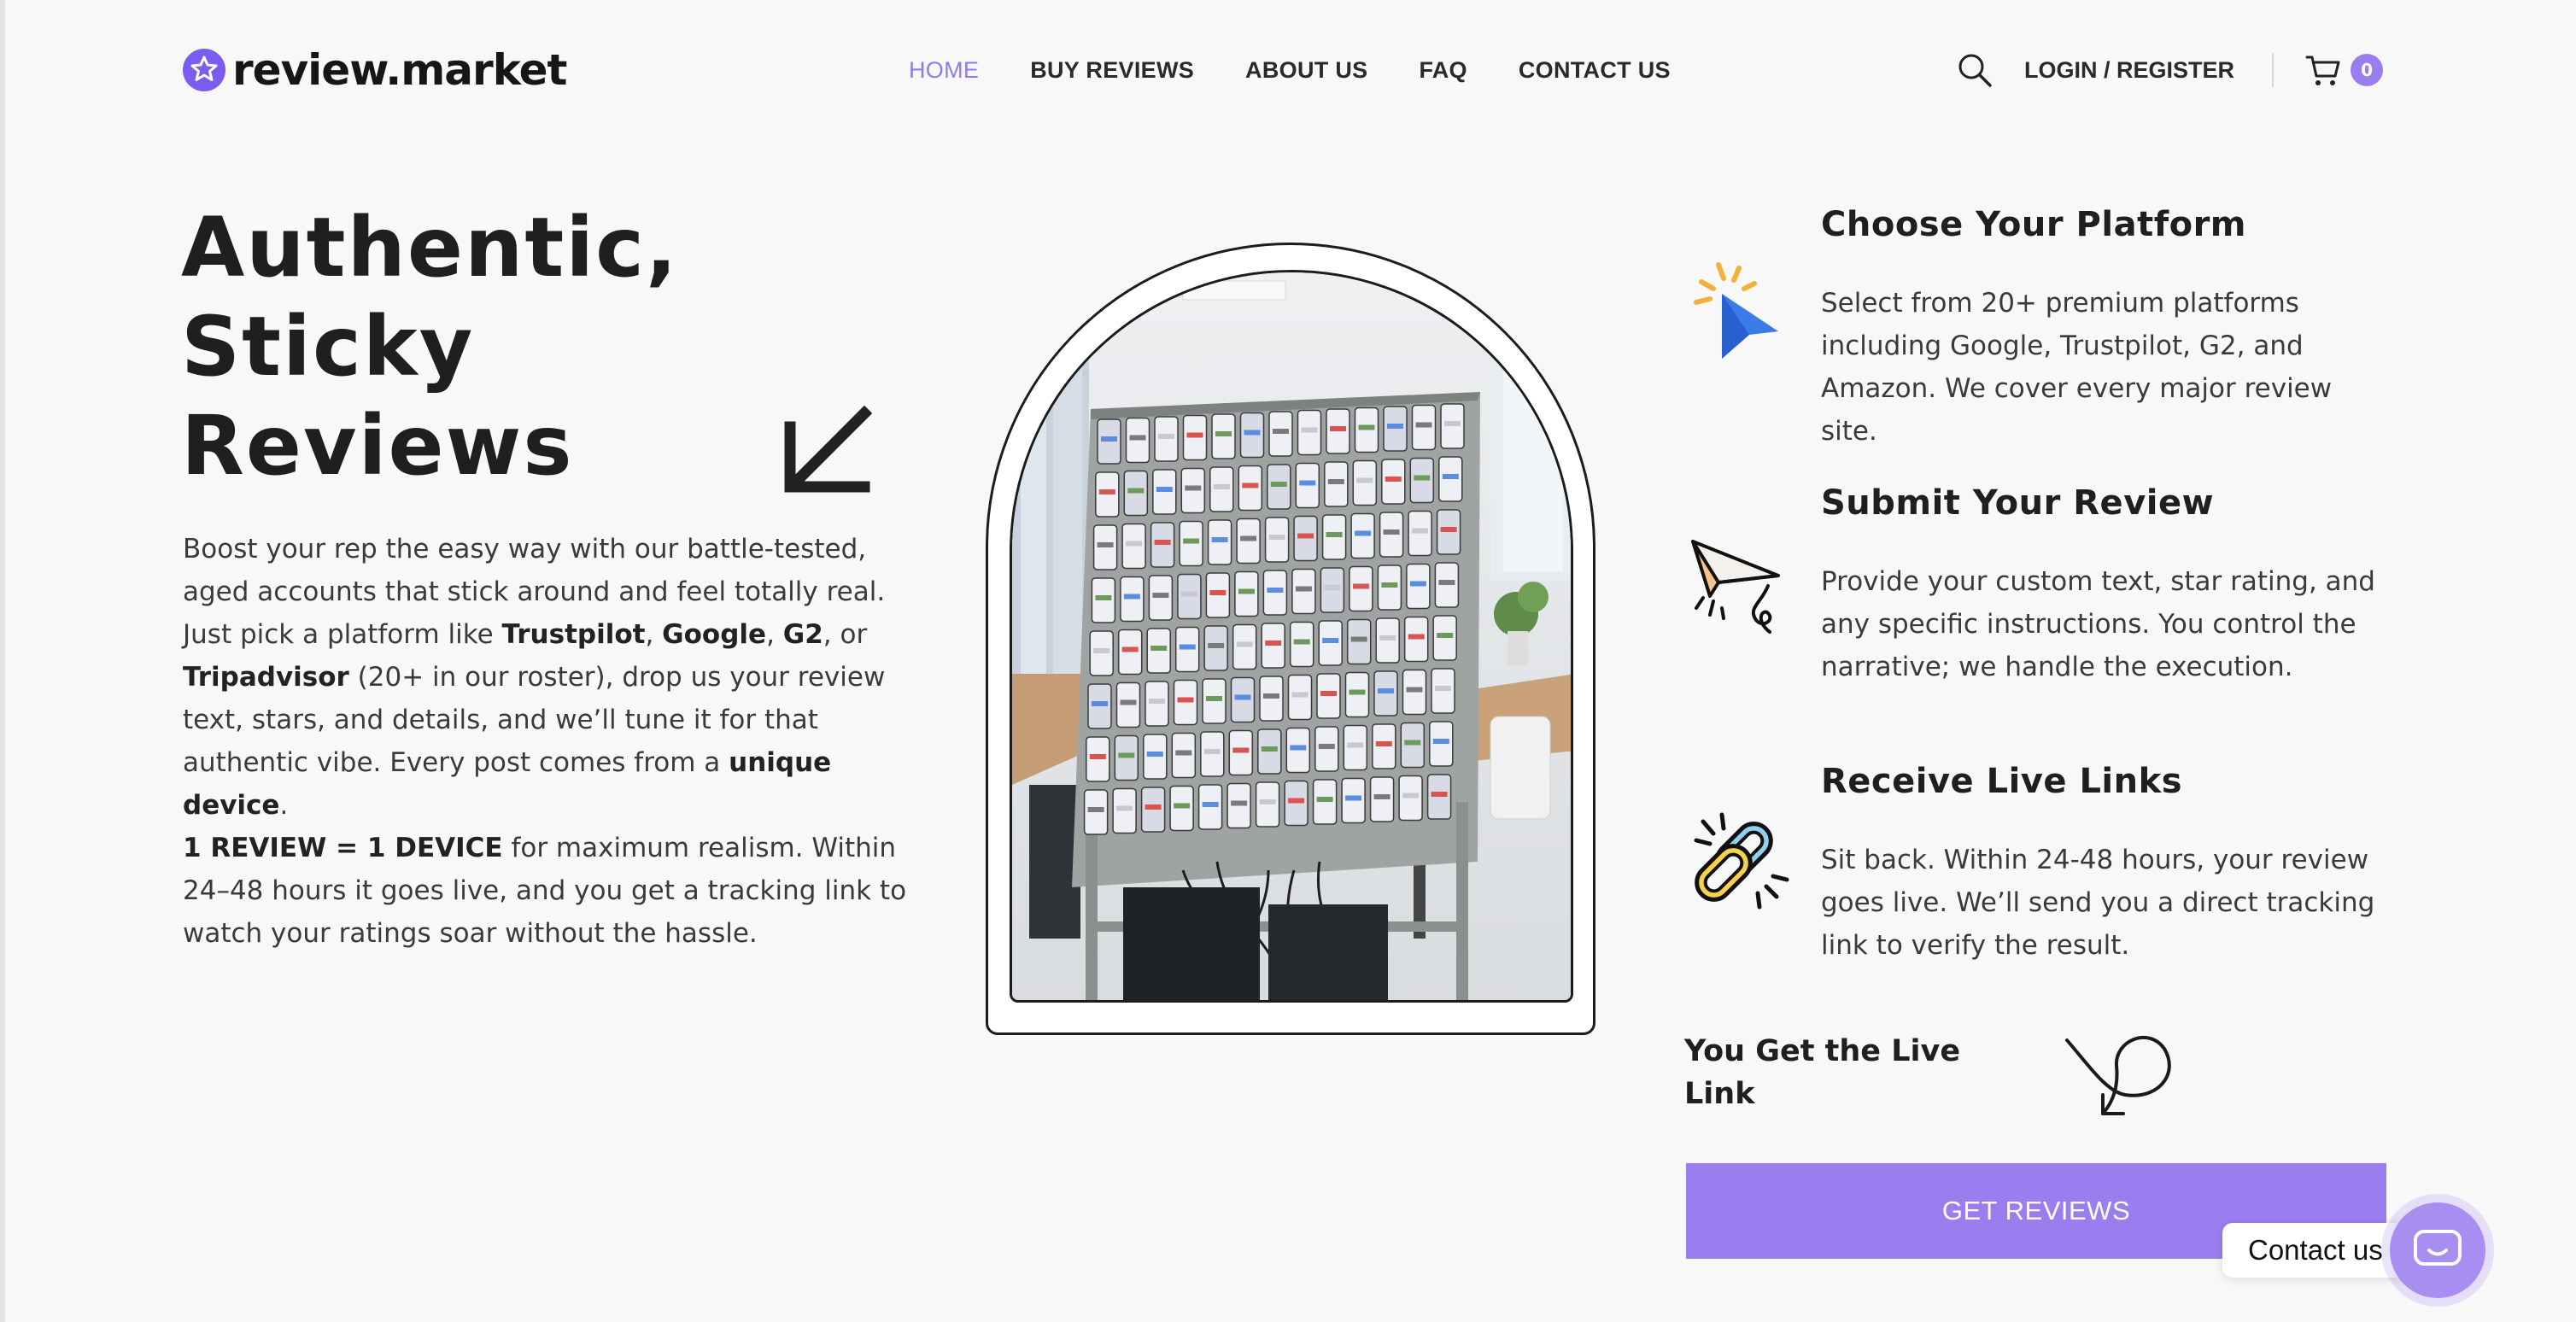 The width and height of the screenshot is (2576, 1322). What do you see at coordinates (2002, 781) in the screenshot?
I see `step-title: Receive Live Links` at bounding box center [2002, 781].